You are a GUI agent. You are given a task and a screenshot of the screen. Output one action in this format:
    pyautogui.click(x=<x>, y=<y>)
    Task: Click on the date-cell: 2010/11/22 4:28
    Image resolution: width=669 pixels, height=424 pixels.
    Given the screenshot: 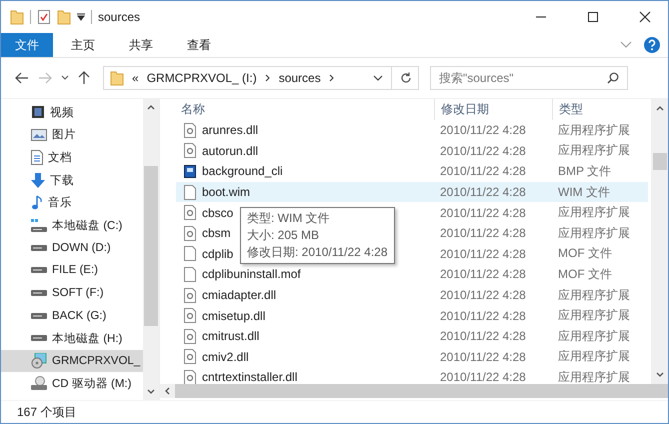 What is the action you would take?
    pyautogui.click(x=493, y=192)
    